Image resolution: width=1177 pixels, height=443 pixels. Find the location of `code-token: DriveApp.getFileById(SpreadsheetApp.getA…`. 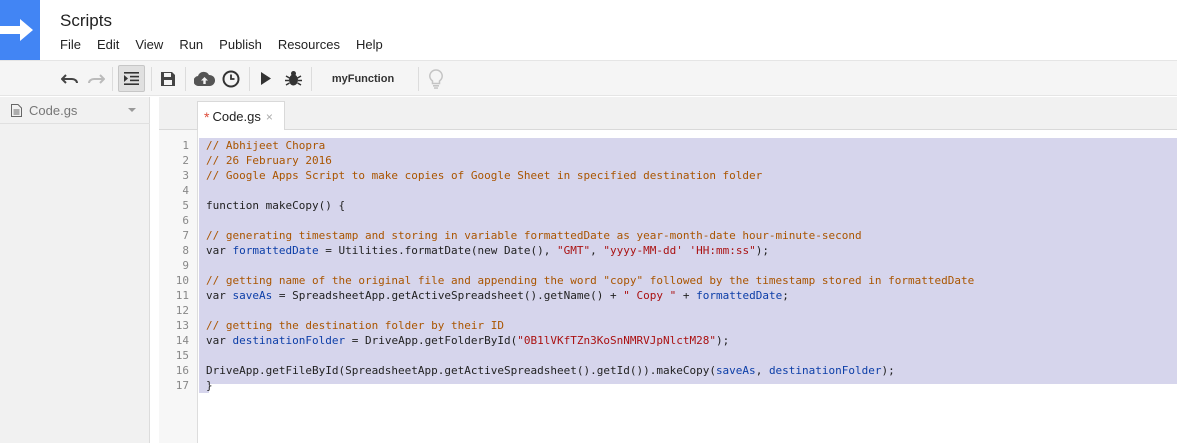

code-token: DriveApp.getFileById(SpreadsheetApp.getA… is located at coordinates (461, 370).